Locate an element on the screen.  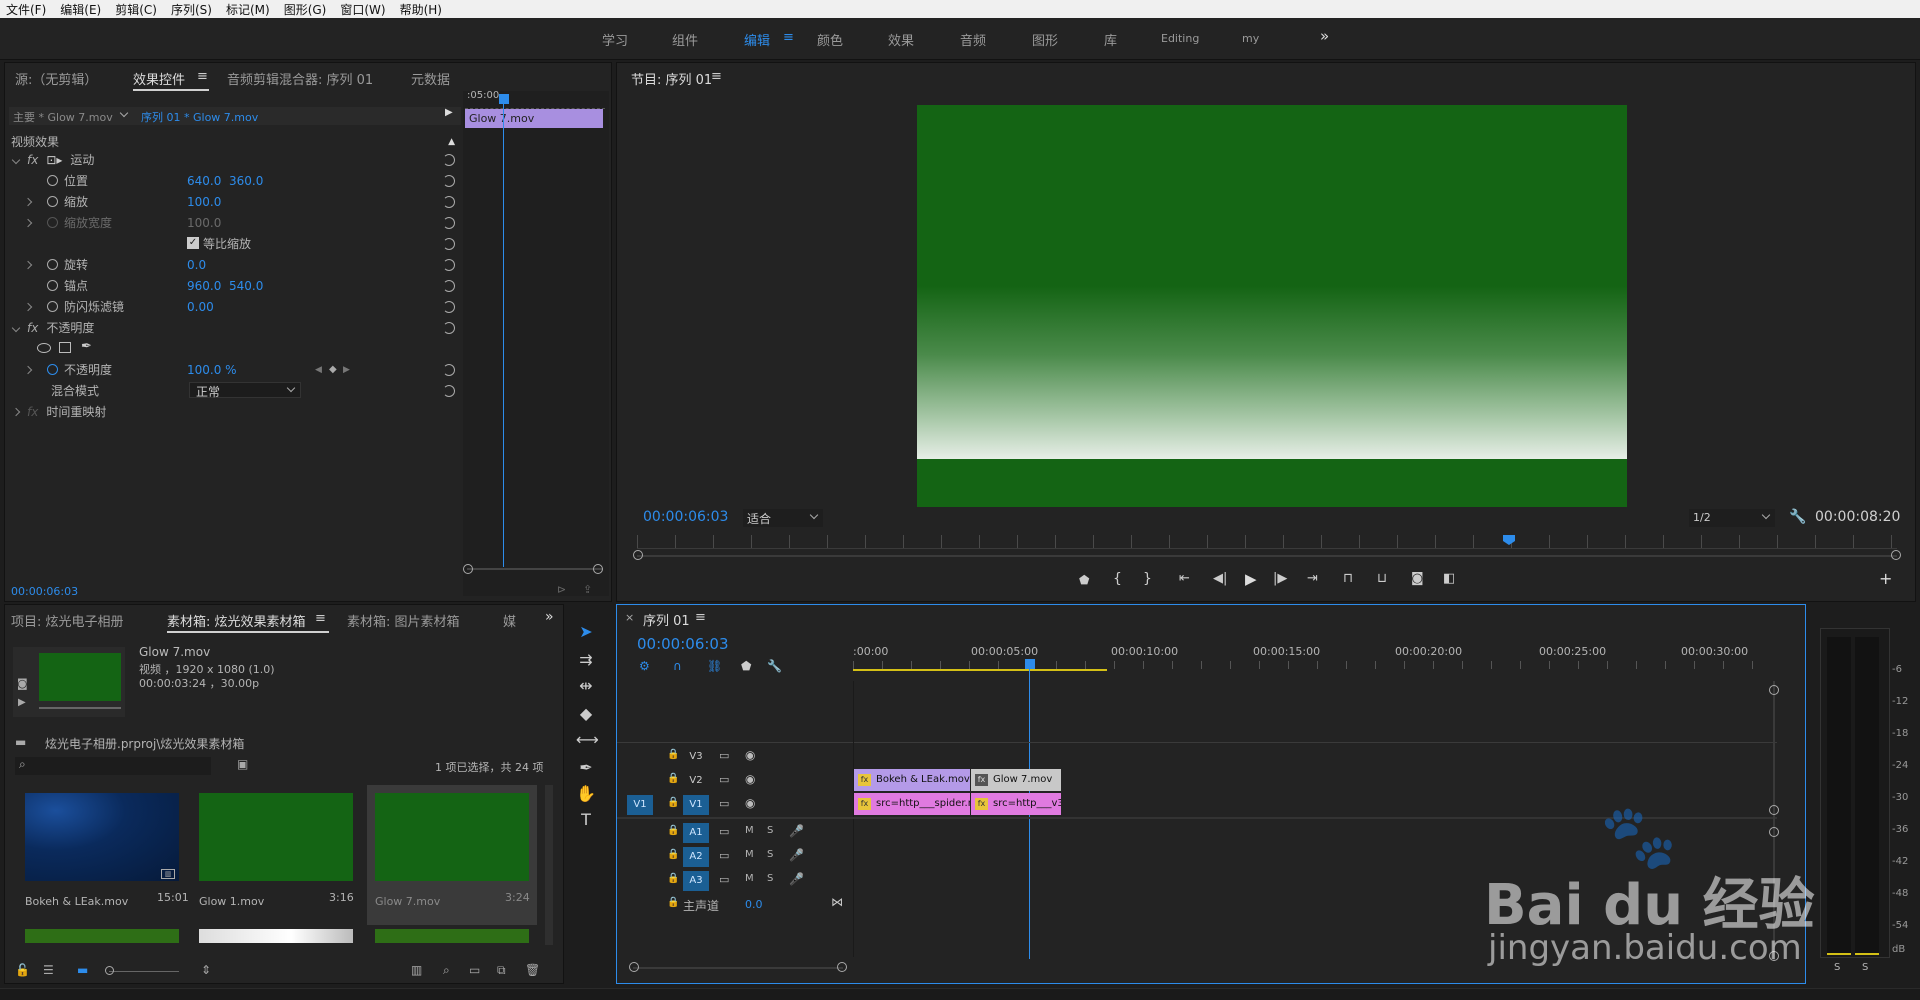
program-timecode: 00:00:06:03 is located at coordinates (685, 517).